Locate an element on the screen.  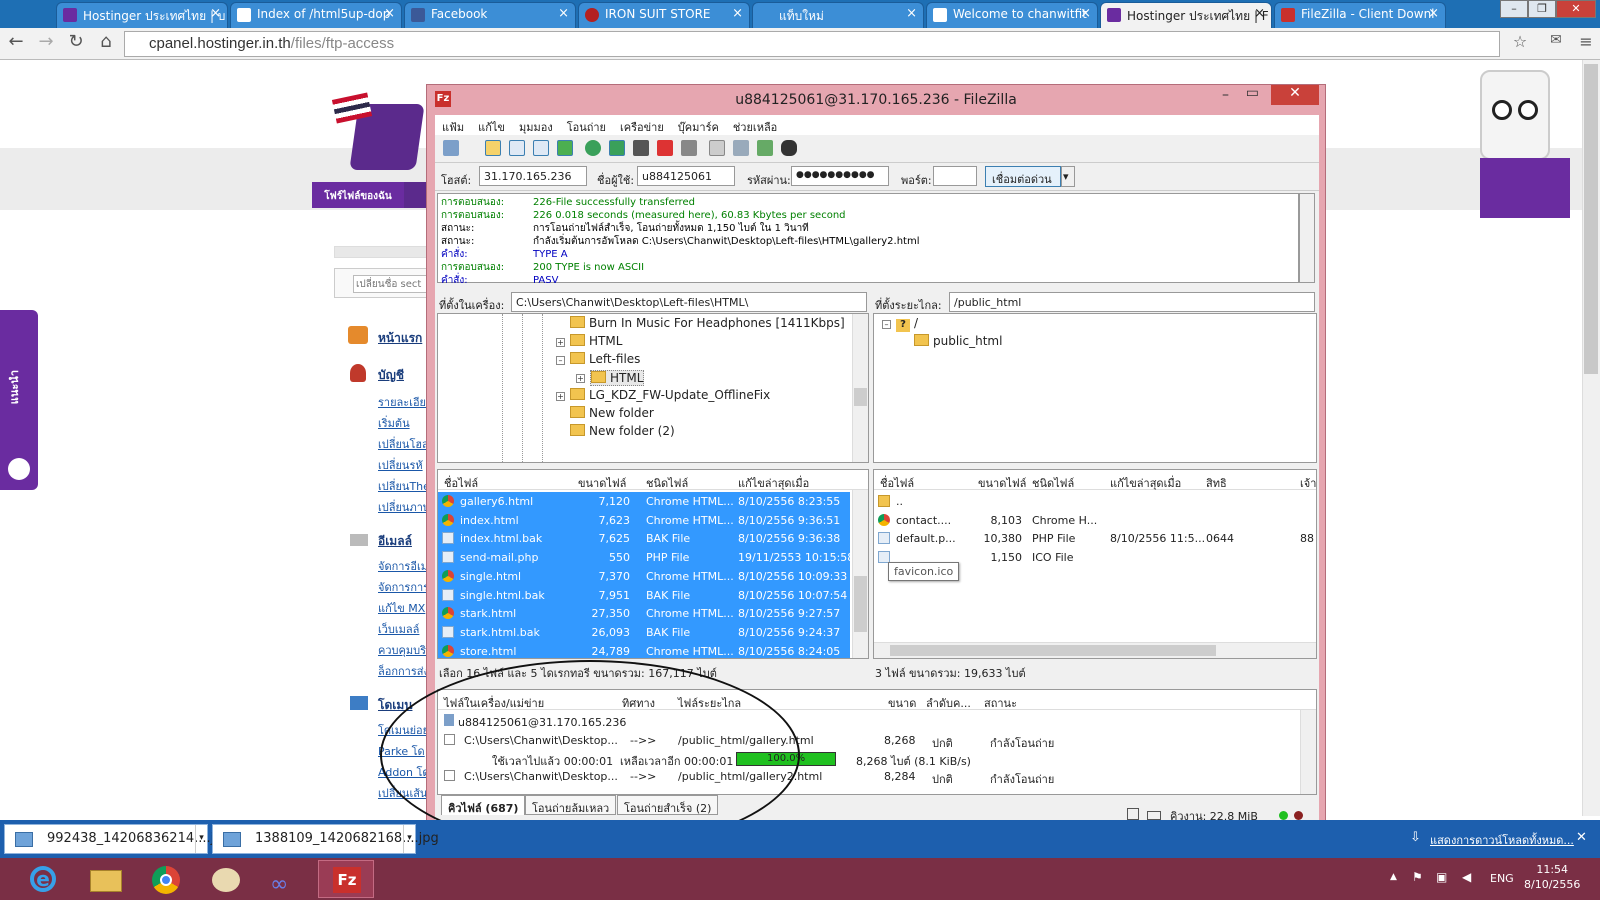
minimize-icon: – is located at coordinates (1514, 9).